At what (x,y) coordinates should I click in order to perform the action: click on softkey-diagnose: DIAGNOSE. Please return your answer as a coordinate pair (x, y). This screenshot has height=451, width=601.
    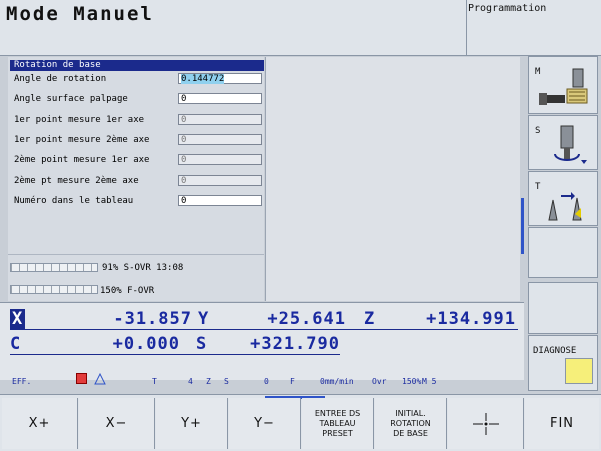
    Looking at the image, I should click on (563, 363).